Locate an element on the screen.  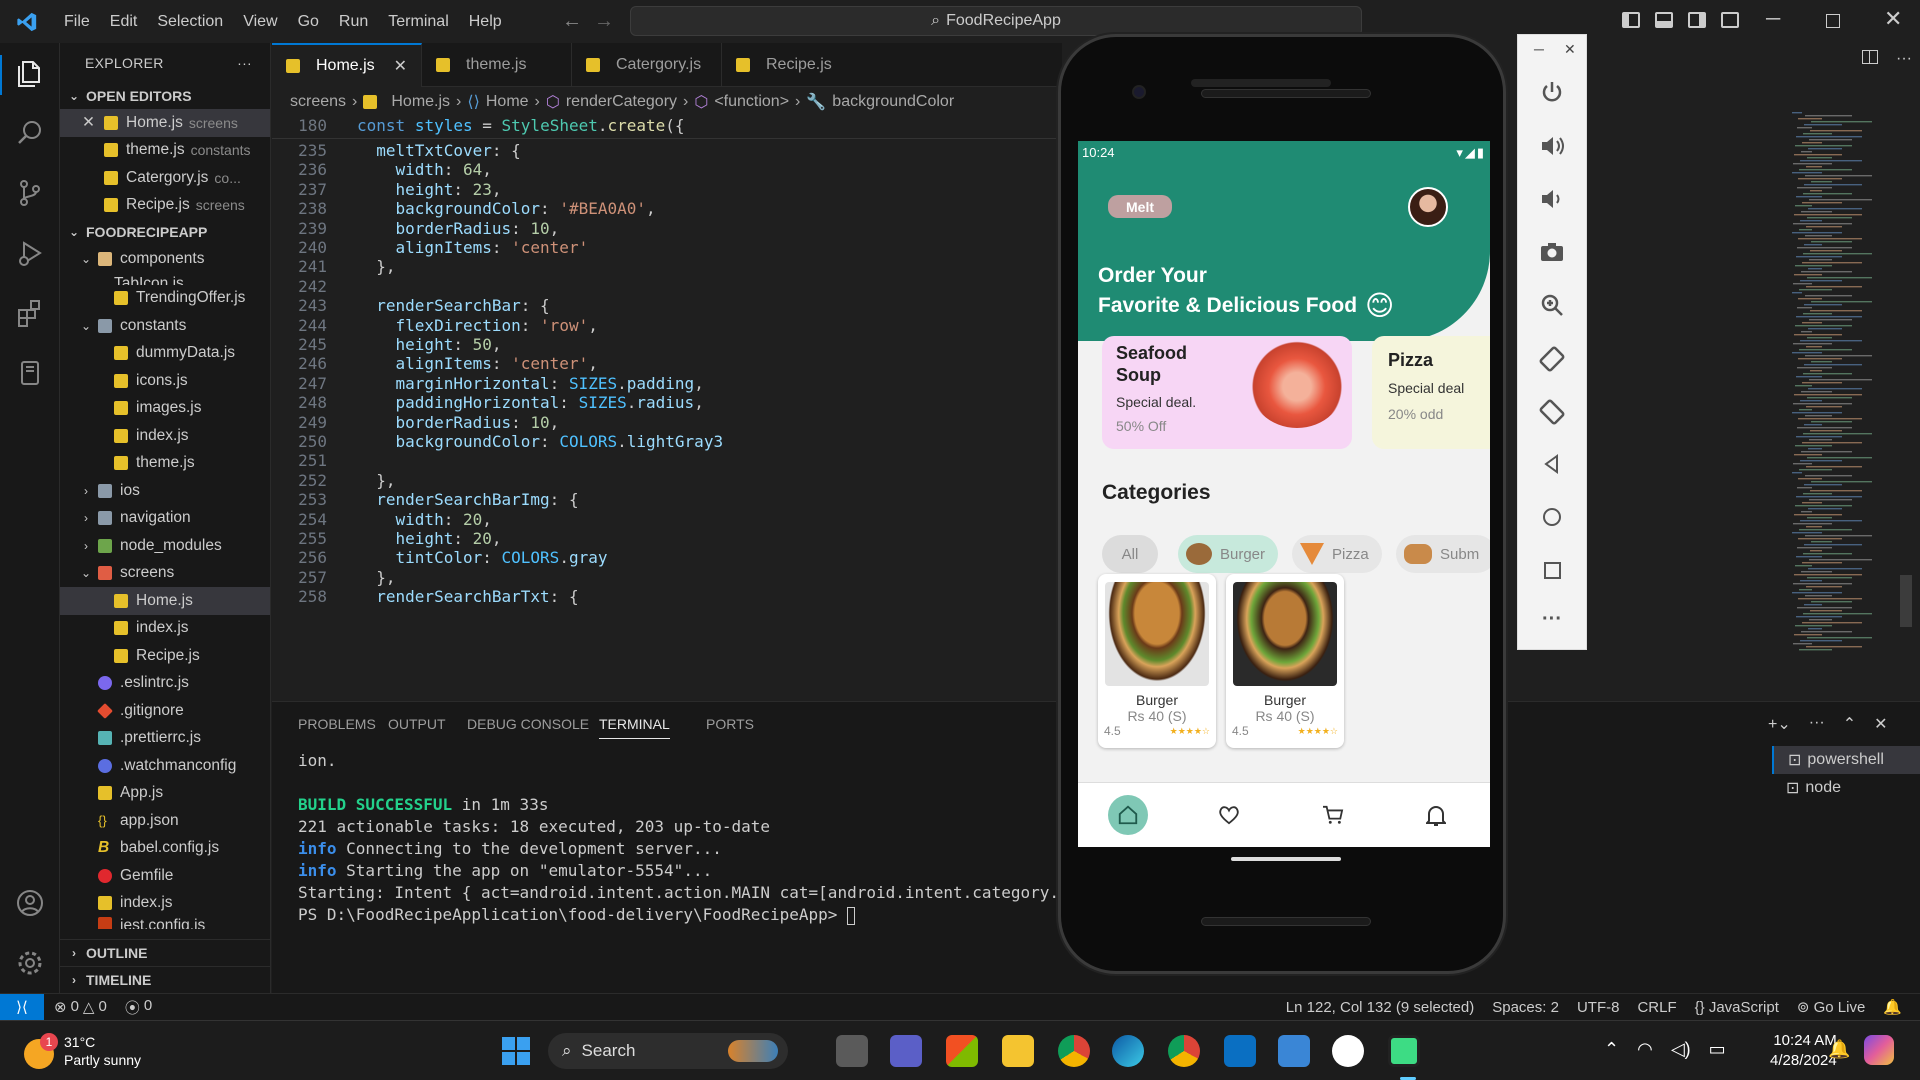
terminal-powershell: ⊡ powershell is located at coordinates (1846, 760).